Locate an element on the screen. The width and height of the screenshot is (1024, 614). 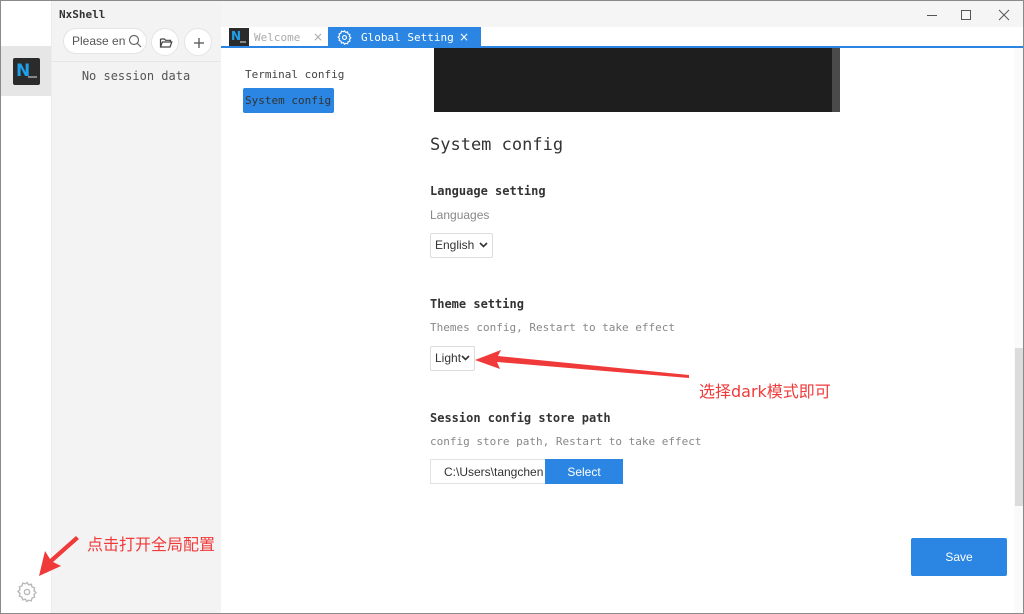
language-setting-description: Languages is located at coordinates (460, 215).